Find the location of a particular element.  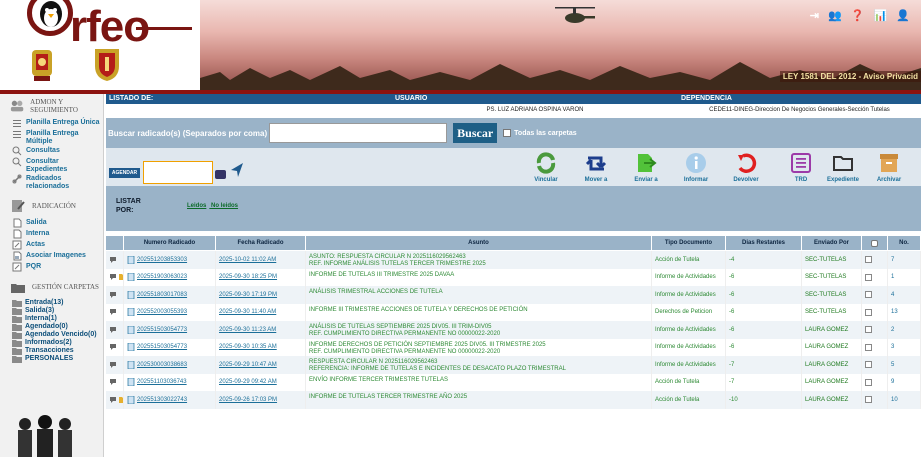

logout-icon: ⇥ is located at coordinates (816, 16).